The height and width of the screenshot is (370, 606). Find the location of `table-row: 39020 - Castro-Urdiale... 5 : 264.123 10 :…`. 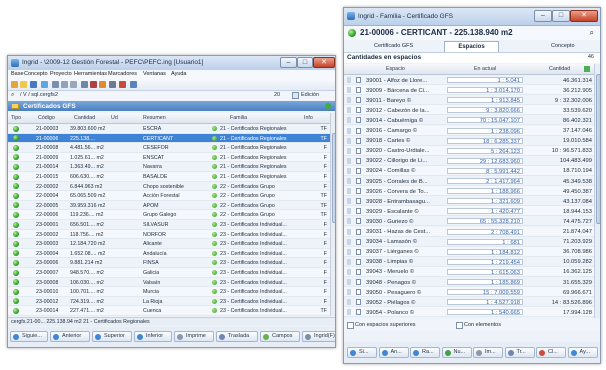

table-row: 39020 - Castro-Urdiale... 5 : 264.123 10 :… is located at coordinates (469, 150).